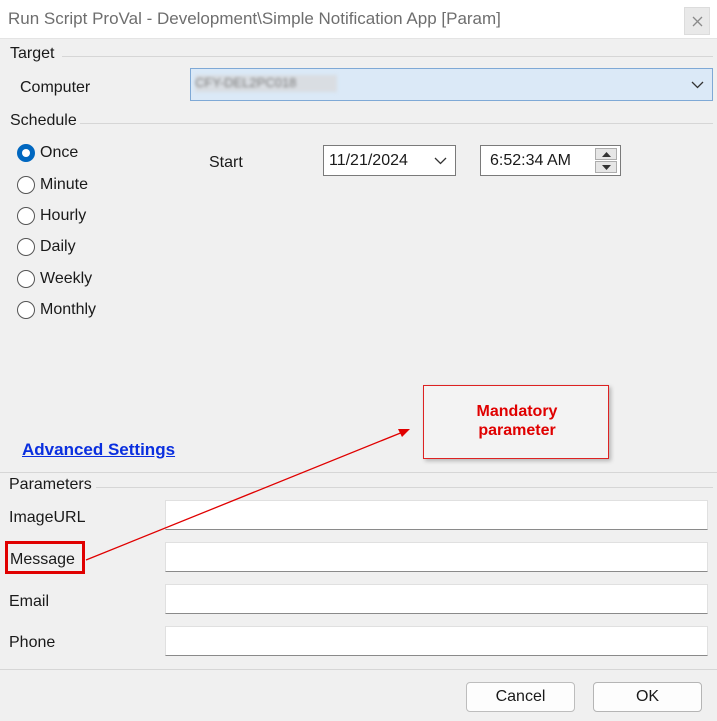 The image size is (717, 721). I want to click on radio-daily, so click(27, 248).